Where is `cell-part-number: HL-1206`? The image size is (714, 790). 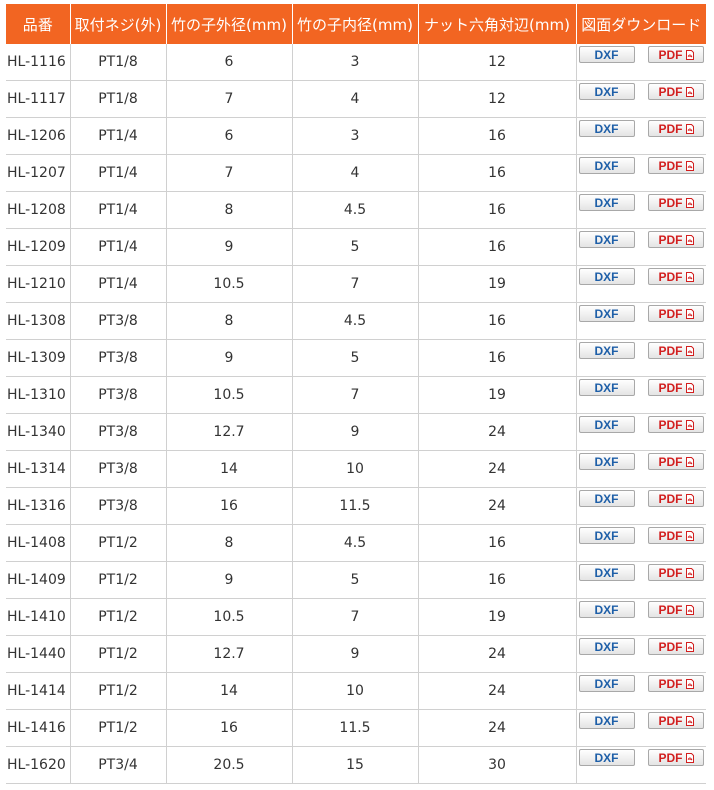
cell-part-number: HL-1206 is located at coordinates (38, 136).